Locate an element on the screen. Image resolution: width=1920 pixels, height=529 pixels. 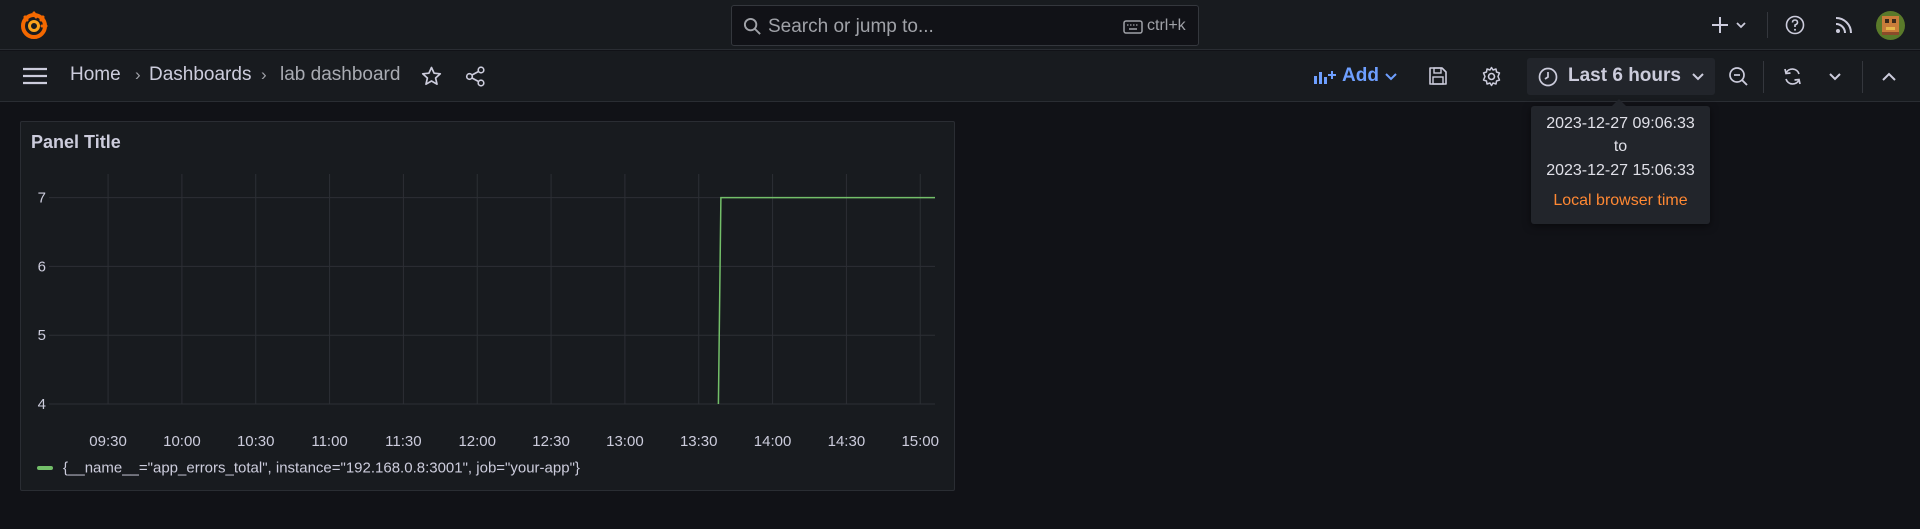
new-plus-dropdown-icon is located at coordinates (1731, 25).